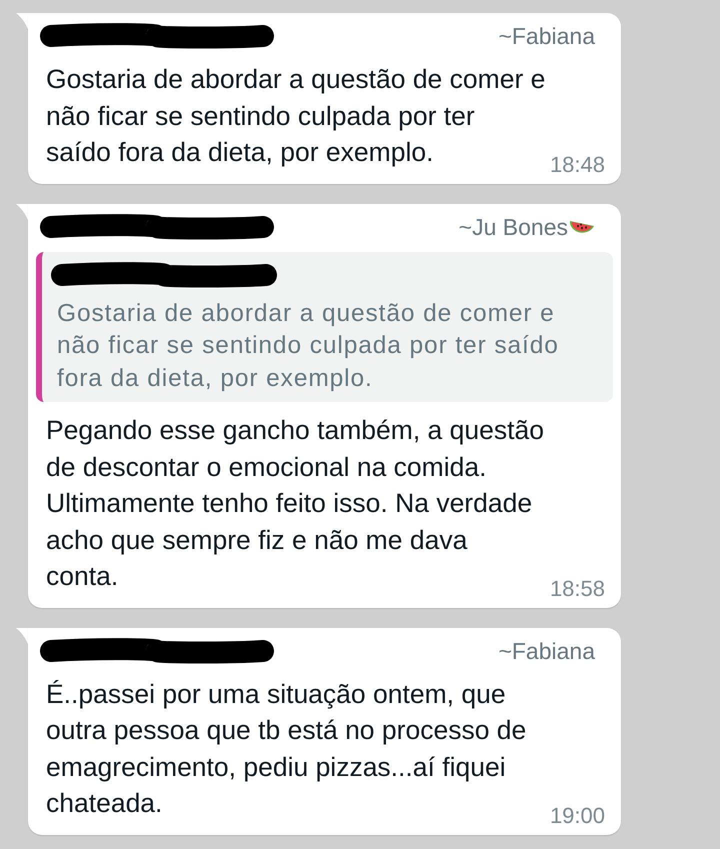  I want to click on quoted-message: Gostaria de abordar a questão de comer e não ficar se sentindo culpada por ter saído fora da dieta, por exemplo., so click(324, 327).